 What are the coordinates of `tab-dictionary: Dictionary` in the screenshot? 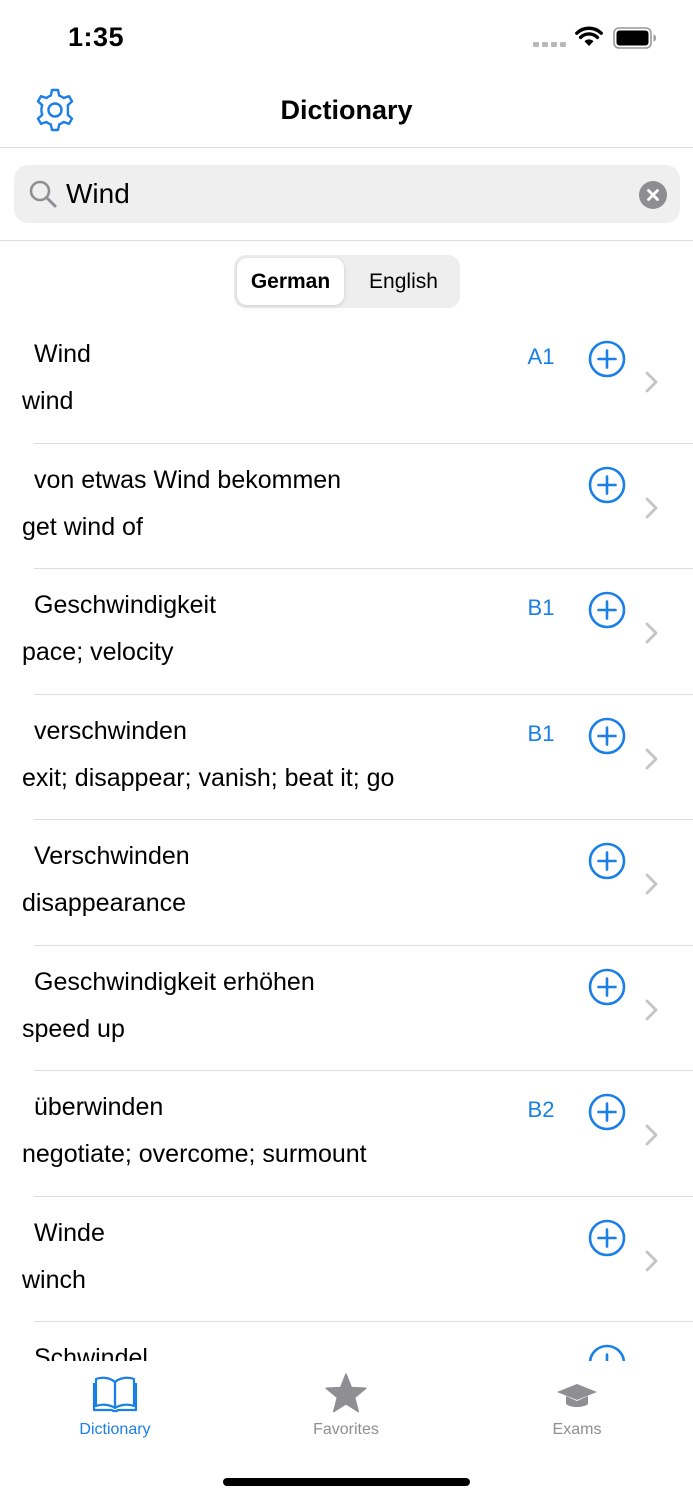 It's located at (115, 1409).